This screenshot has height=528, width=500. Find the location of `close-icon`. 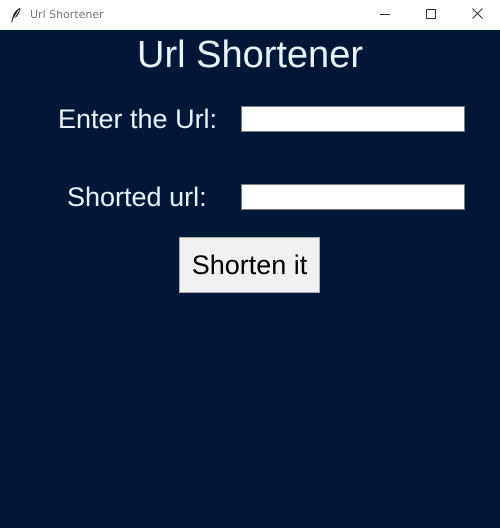

close-icon is located at coordinates (477, 15).